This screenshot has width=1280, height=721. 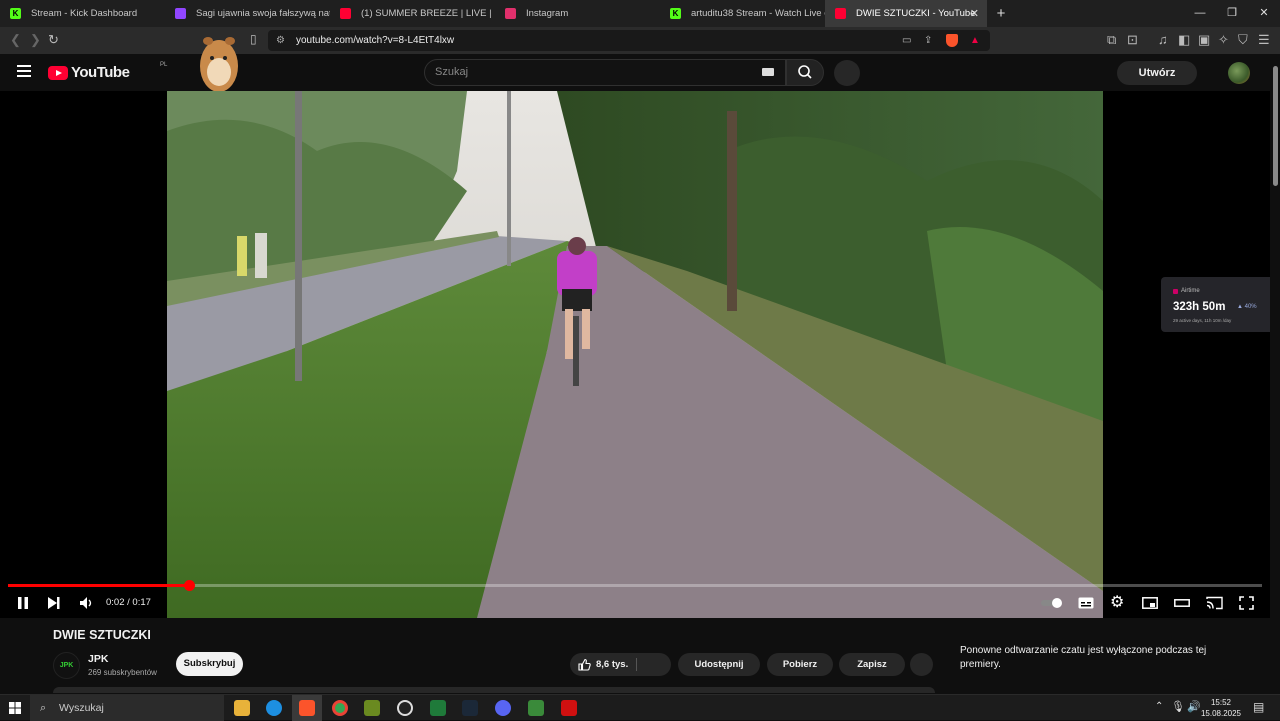 What do you see at coordinates (35, 40) in the screenshot?
I see `forward-icon: ❯` at bounding box center [35, 40].